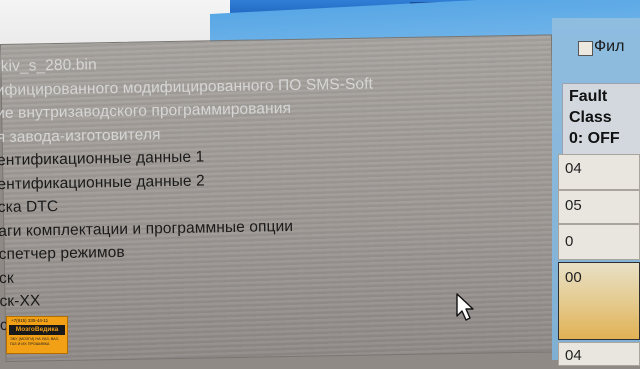  I want to click on logo-phone: +7(915) 335-44-11, so click(30, 320).